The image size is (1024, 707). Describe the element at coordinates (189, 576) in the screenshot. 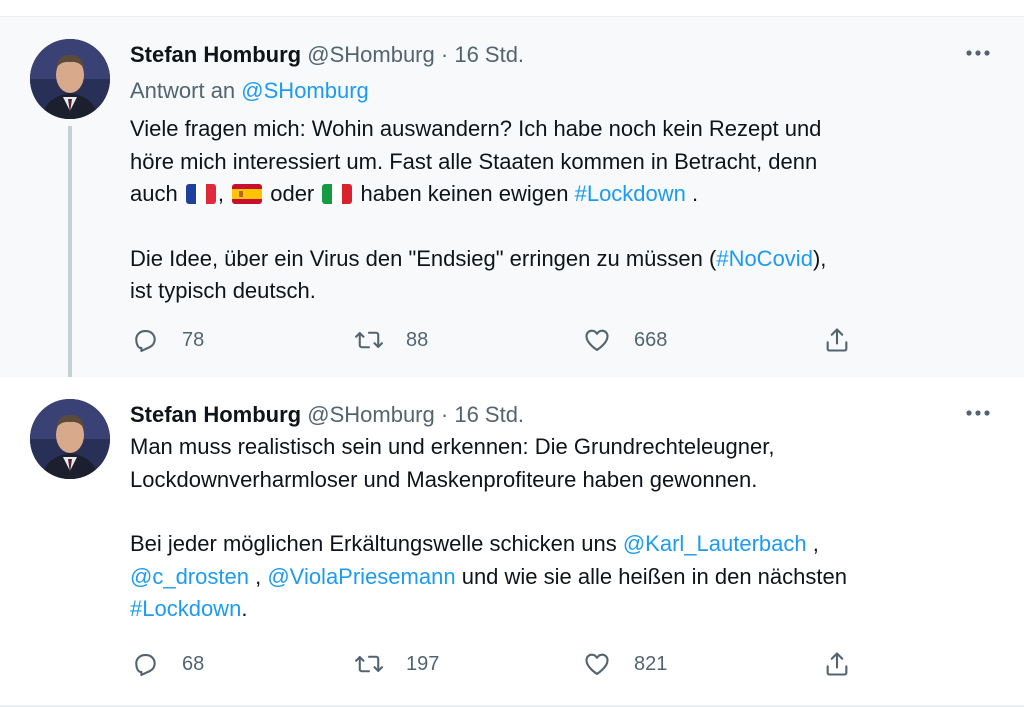

I see `mention-link: @c_drosten` at that location.